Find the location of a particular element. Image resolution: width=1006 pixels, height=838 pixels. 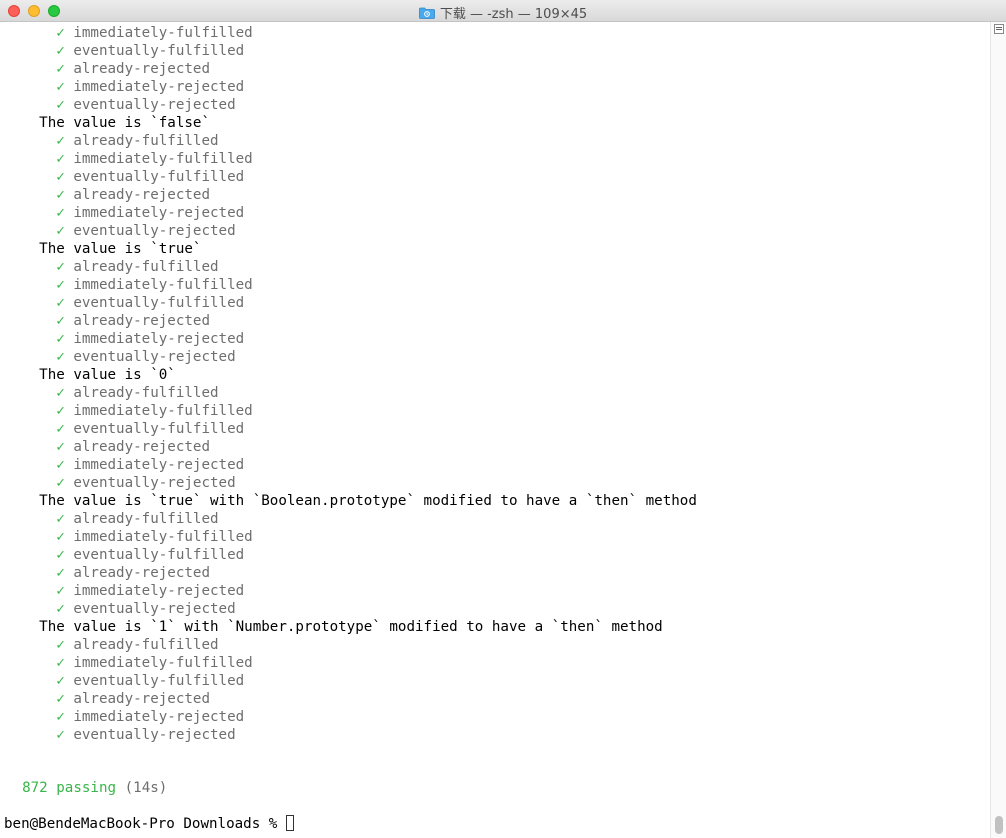

title-bar: 下载 — -zsh — 109×45 is located at coordinates (503, 11).